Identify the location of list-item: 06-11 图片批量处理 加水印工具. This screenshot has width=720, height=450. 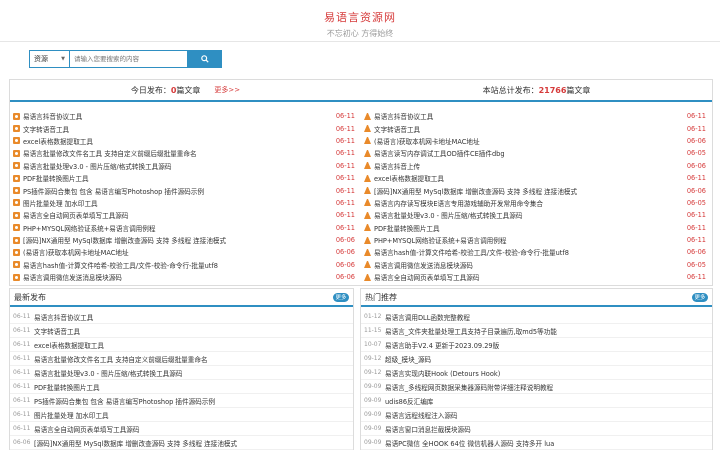
(181, 415).